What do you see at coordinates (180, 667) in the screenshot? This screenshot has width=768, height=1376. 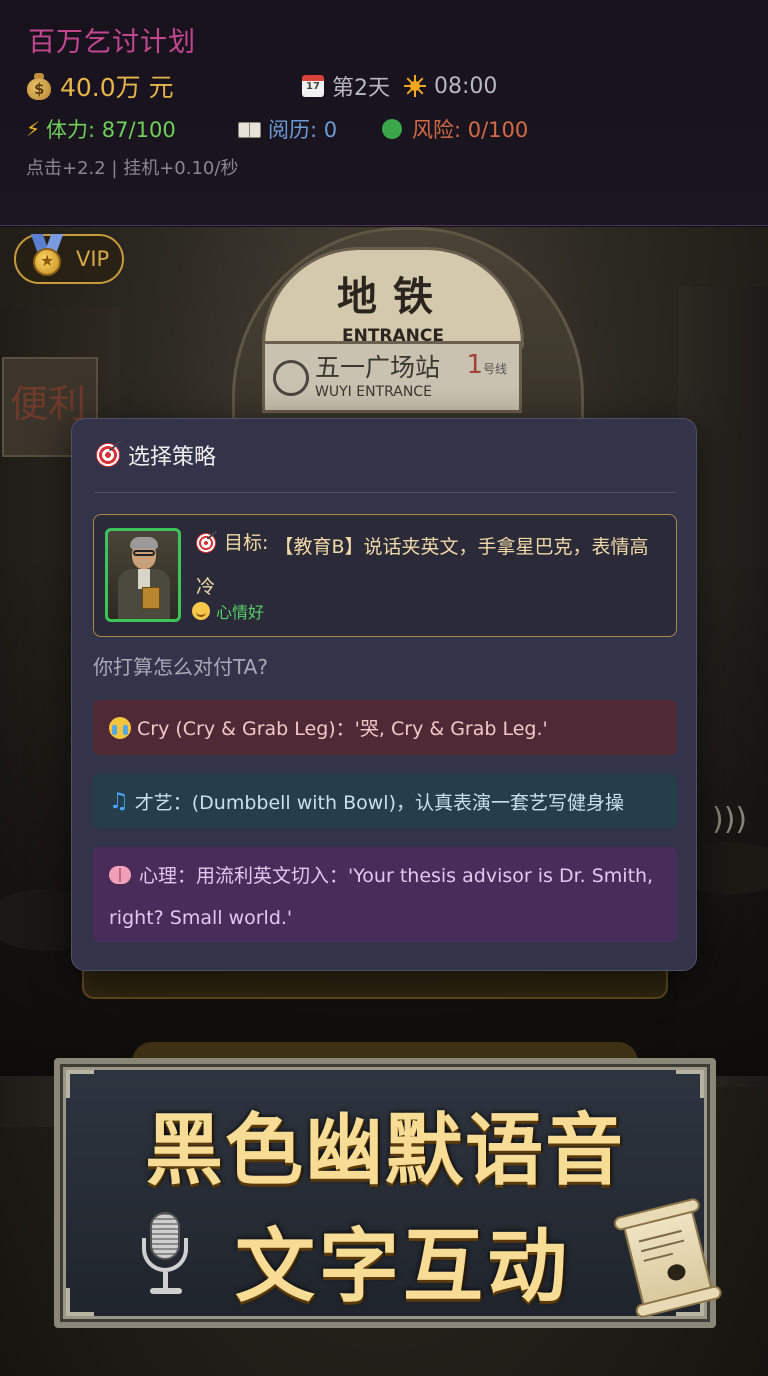 I see `question-text: 你打算怎么对付TA?` at bounding box center [180, 667].